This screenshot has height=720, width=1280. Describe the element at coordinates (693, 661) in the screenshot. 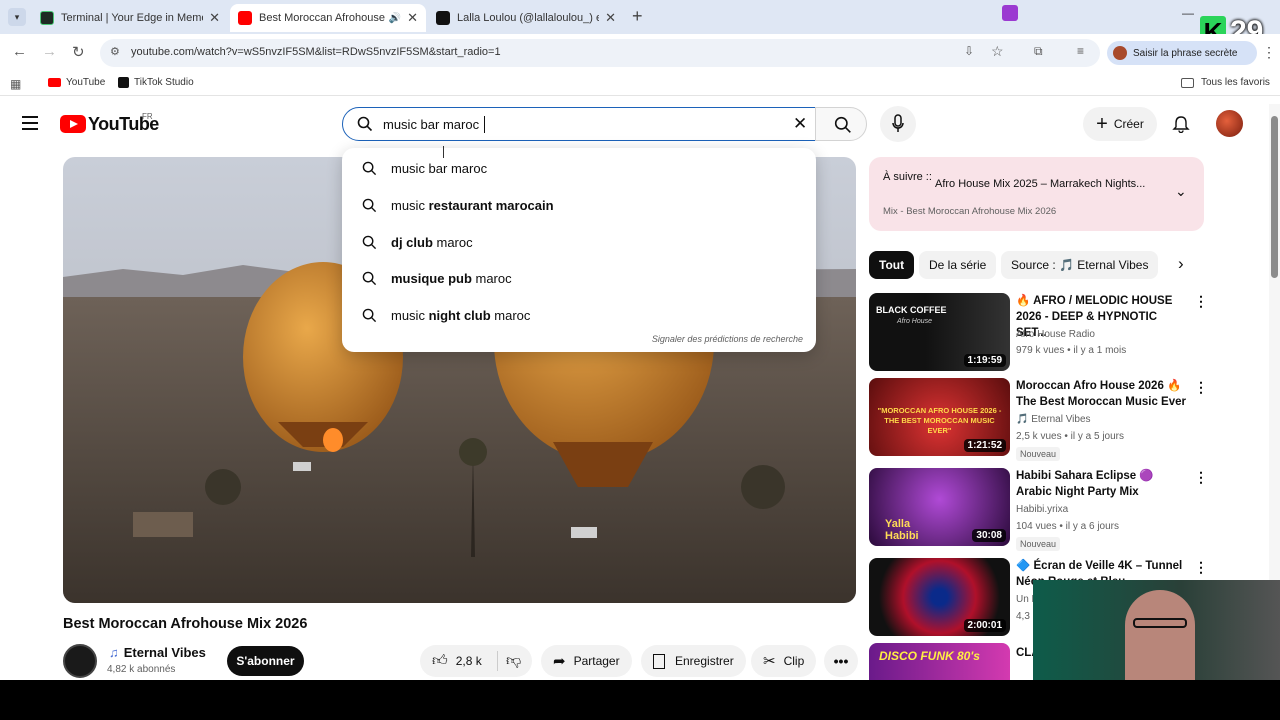

I see `save-button: Enregistrer` at that location.